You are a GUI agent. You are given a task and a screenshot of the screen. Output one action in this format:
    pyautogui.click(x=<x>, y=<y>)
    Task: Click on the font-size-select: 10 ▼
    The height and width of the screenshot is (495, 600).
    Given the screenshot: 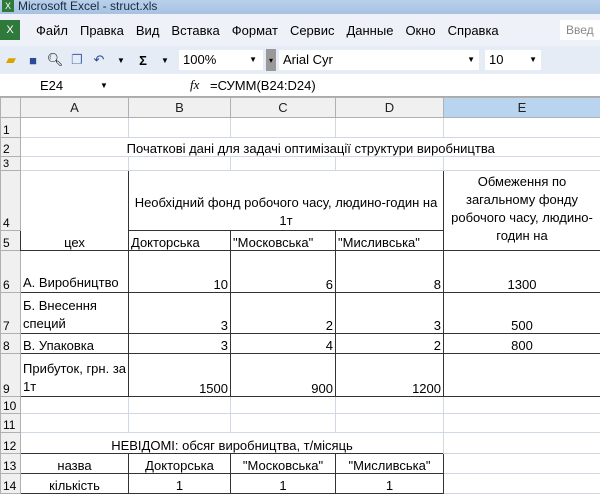 What is the action you would take?
    pyautogui.click(x=513, y=60)
    